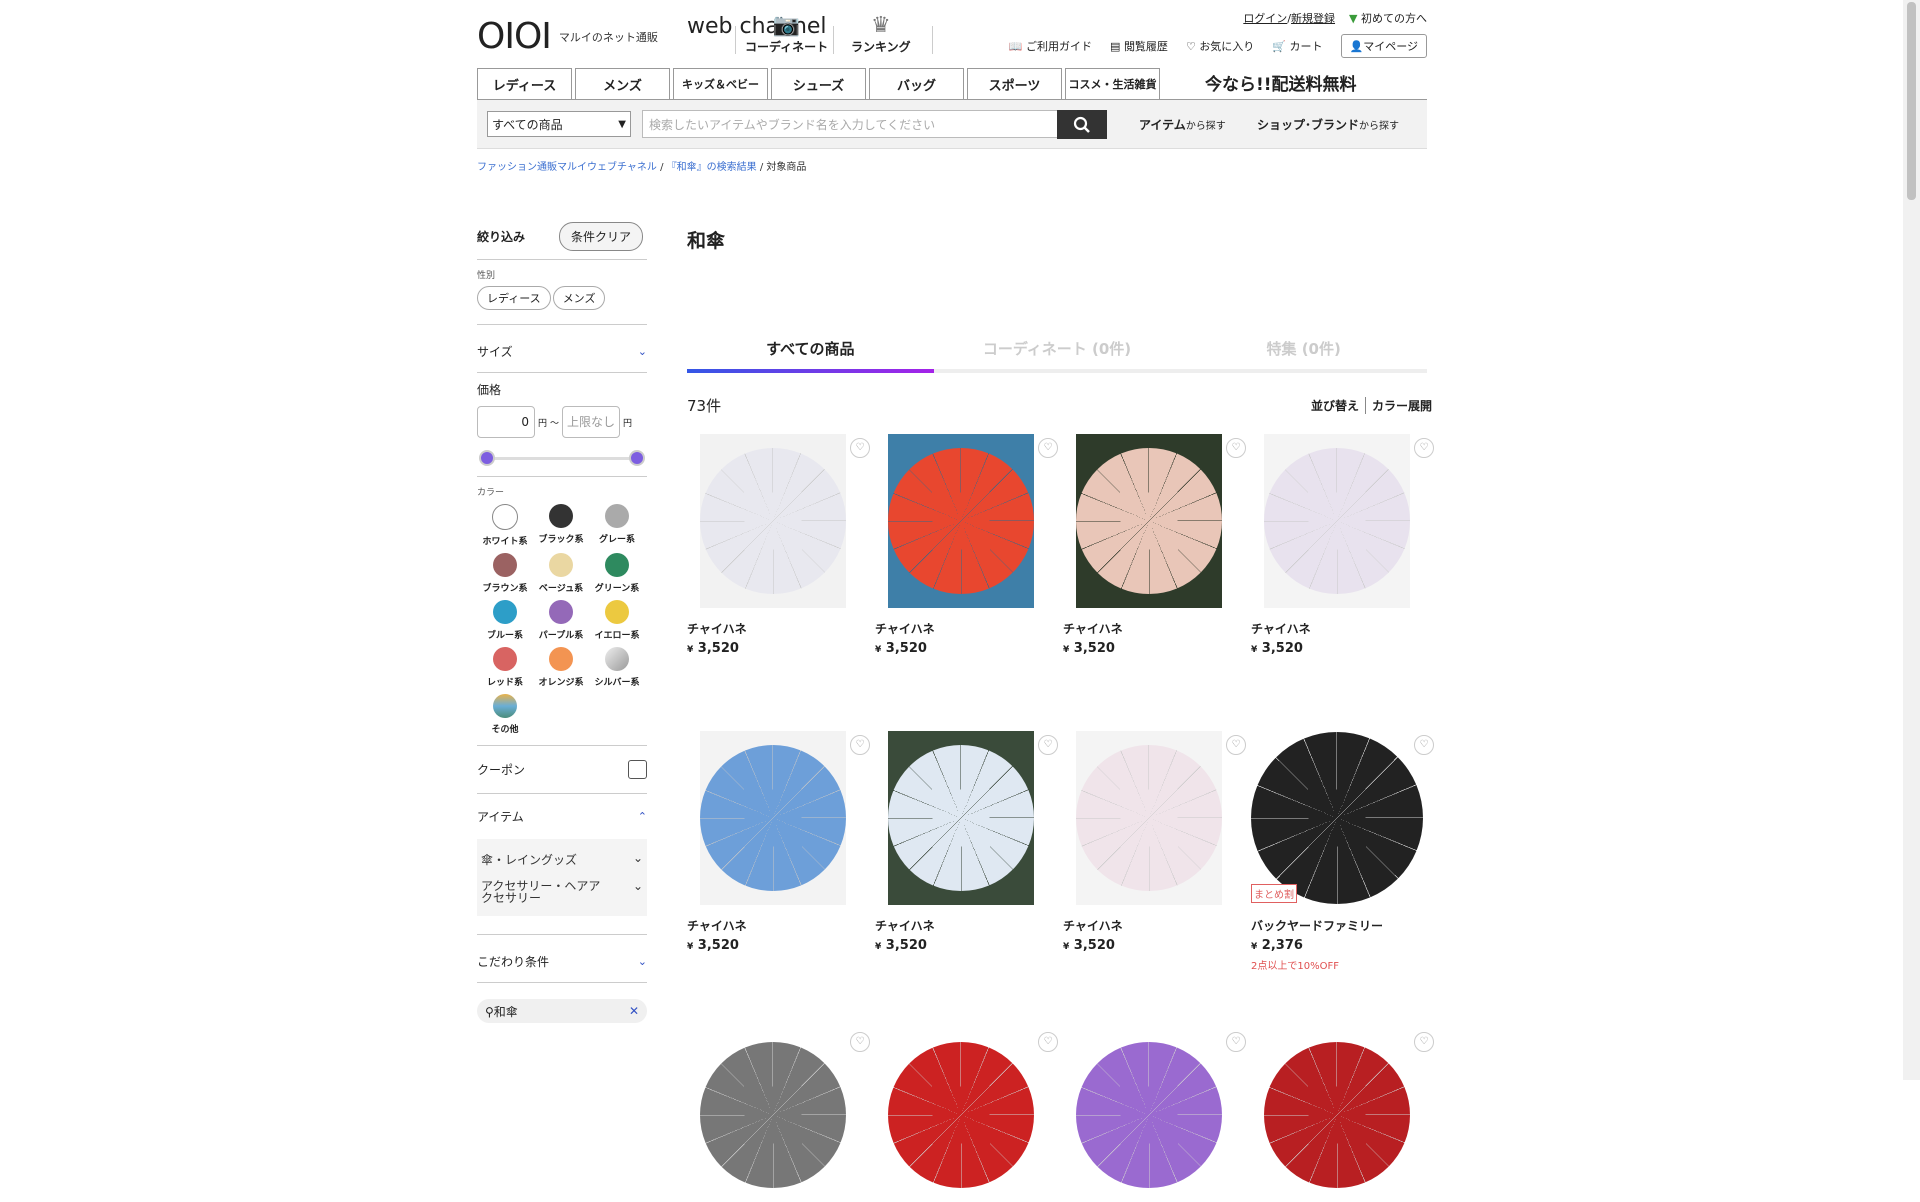  I want to click on category-tab: キッズ＆ベビー, so click(720, 83).